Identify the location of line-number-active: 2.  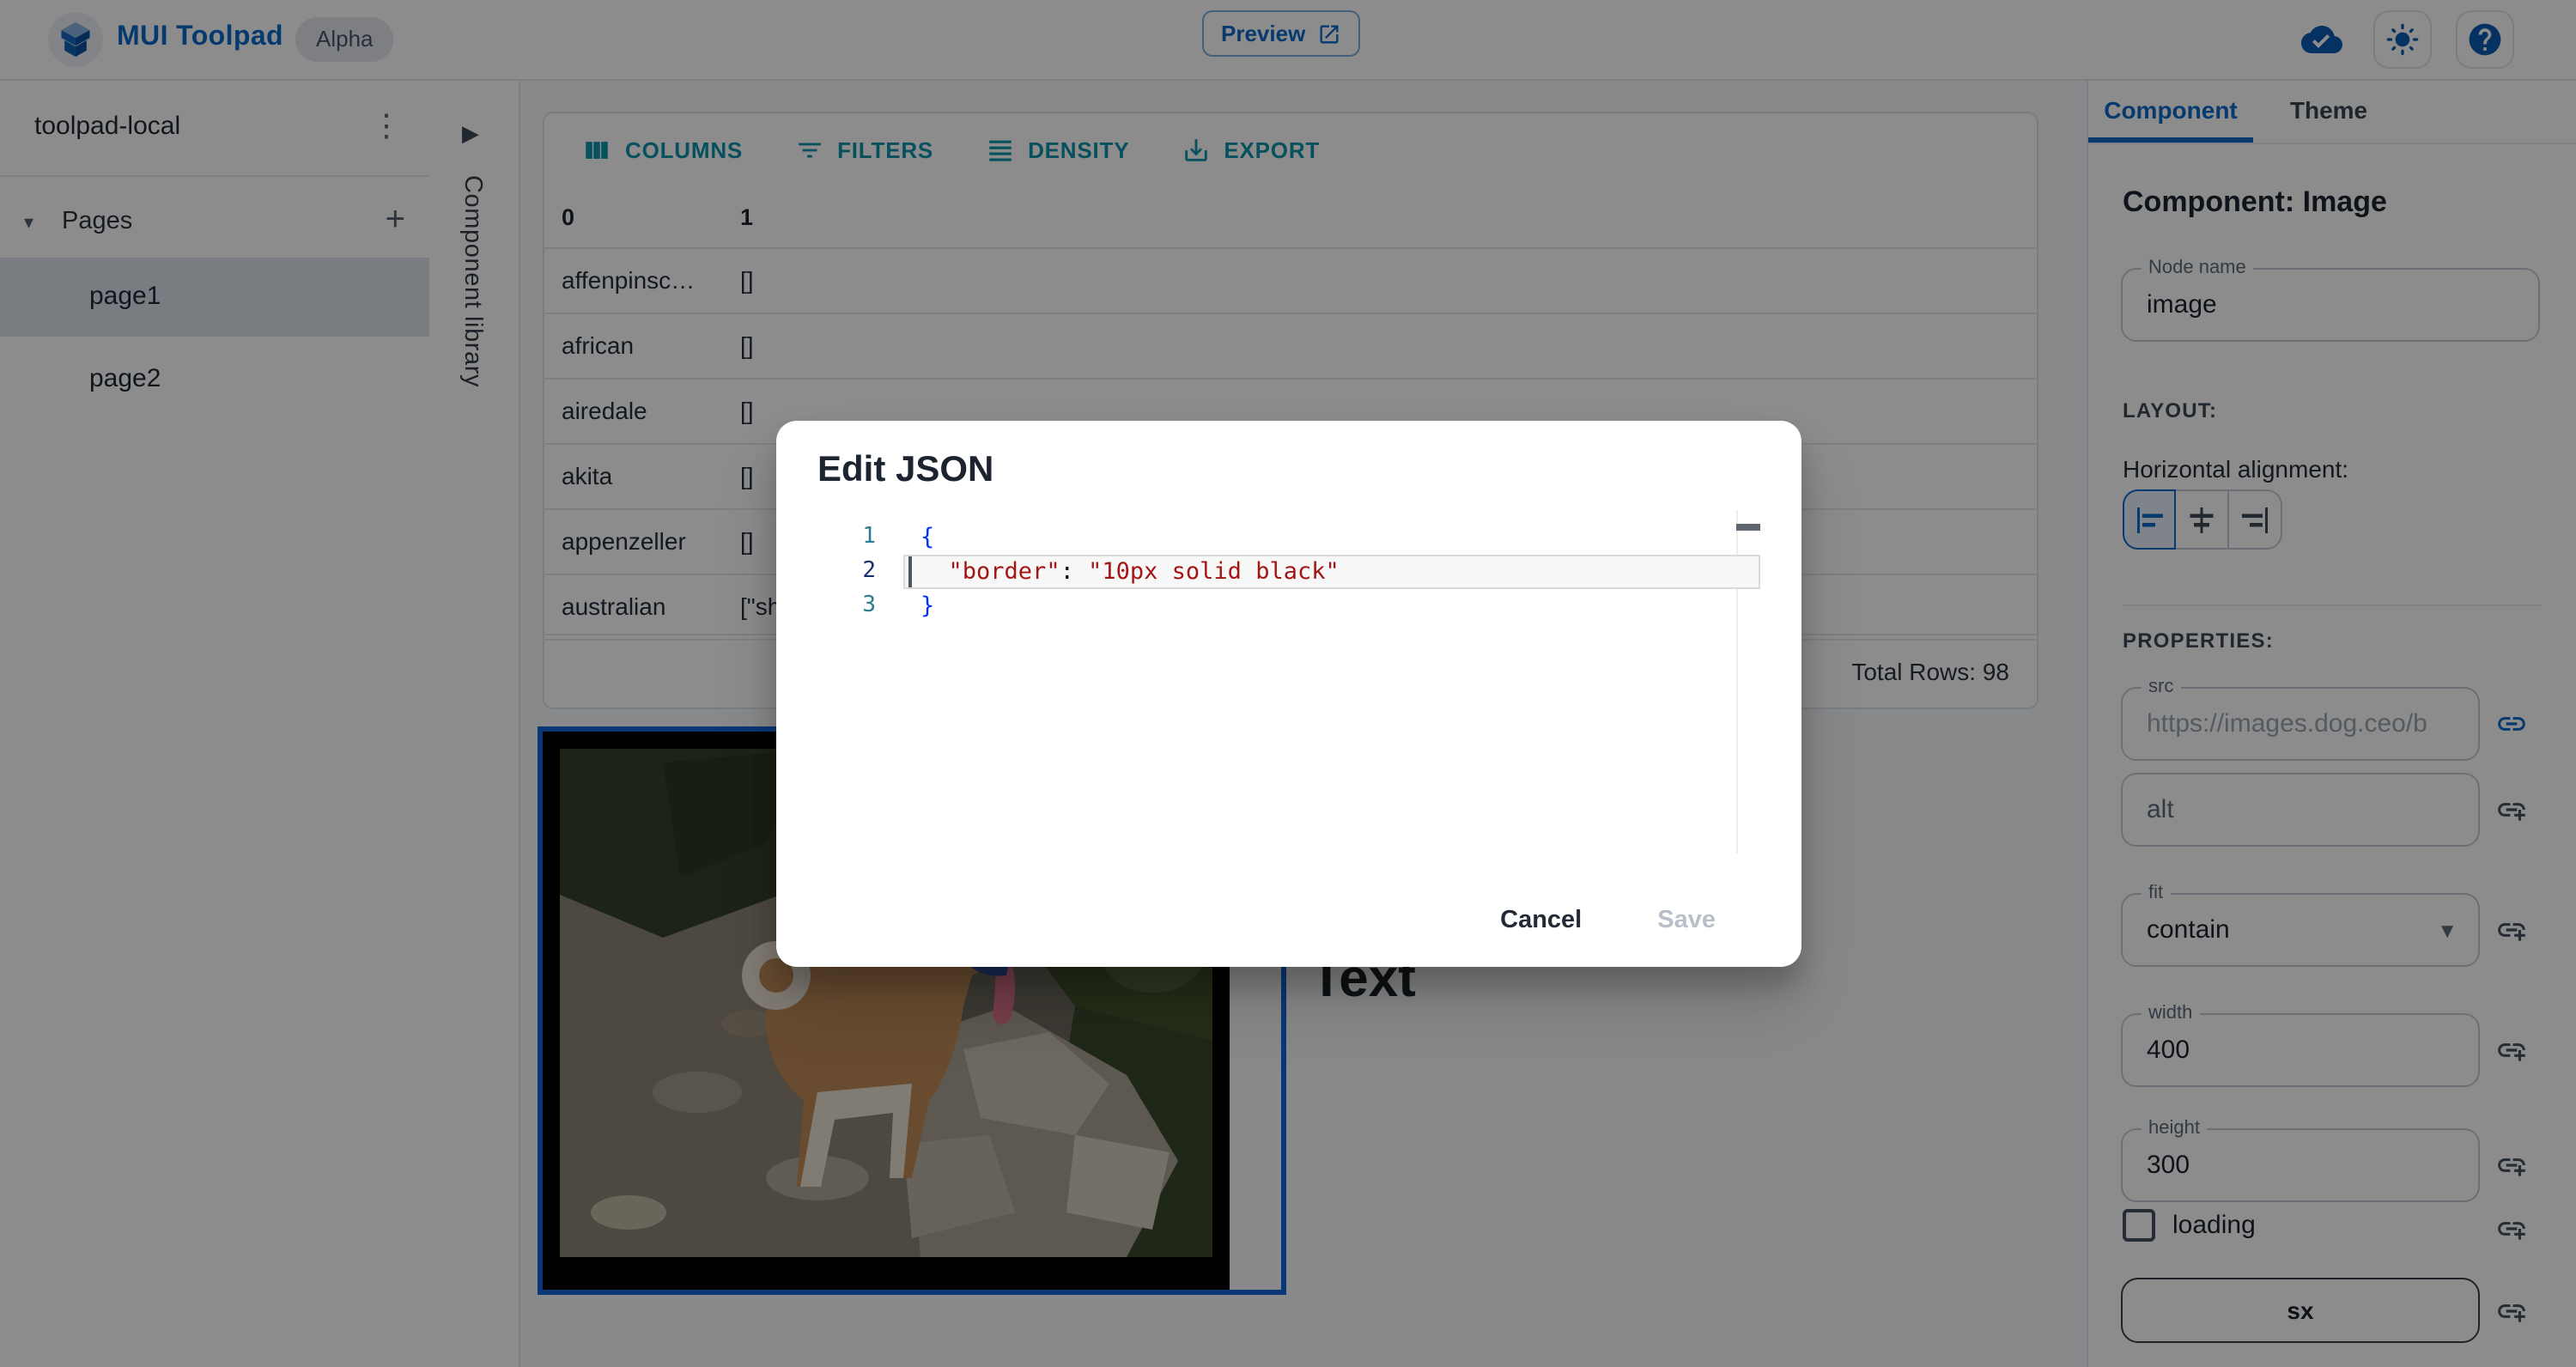
(869, 571).